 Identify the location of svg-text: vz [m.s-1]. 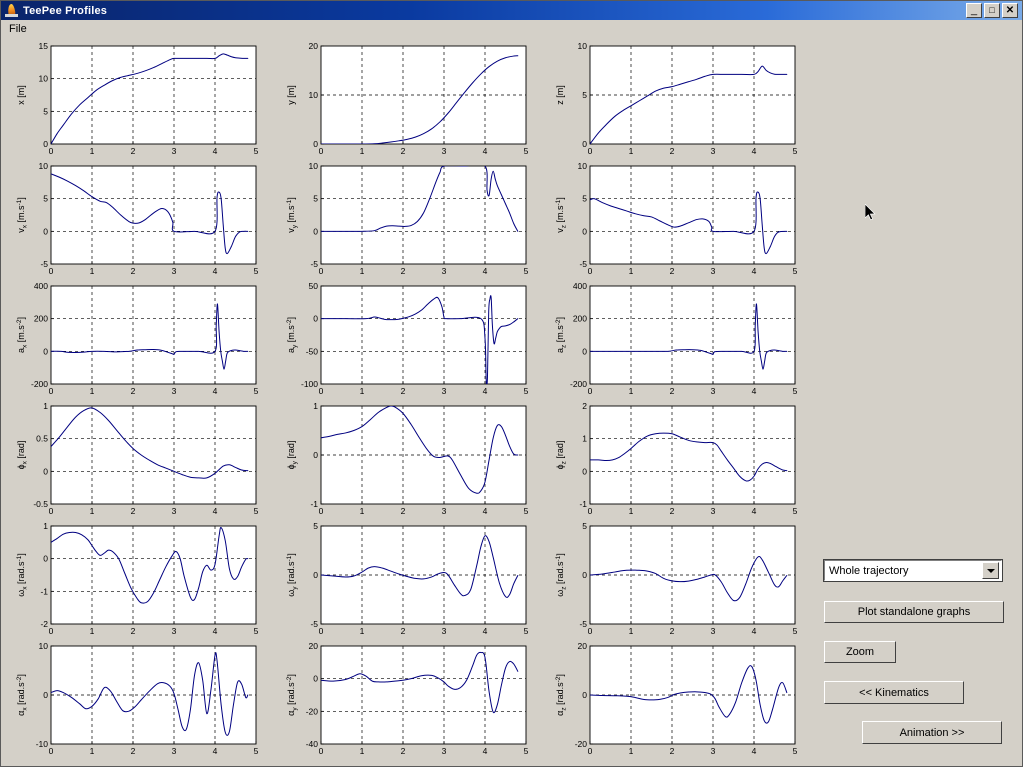
(561, 215).